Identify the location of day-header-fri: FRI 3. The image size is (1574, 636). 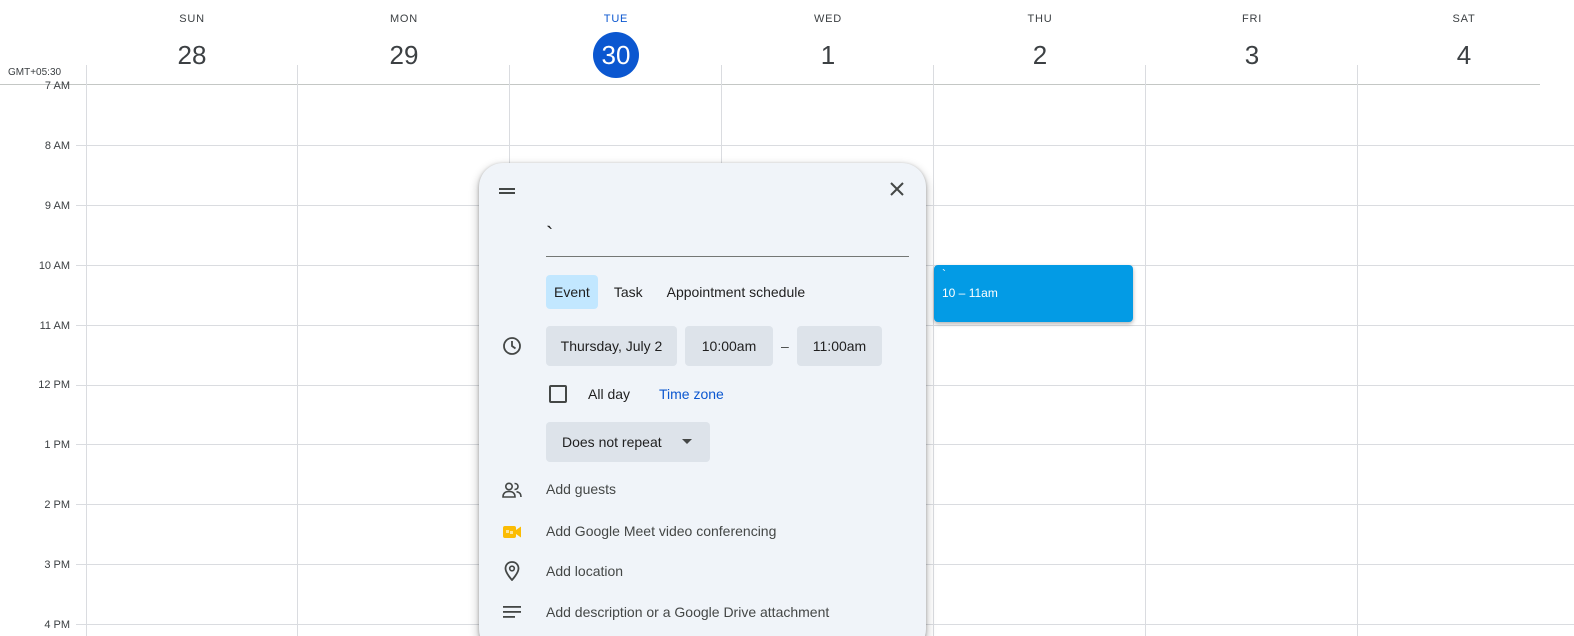
(1252, 42).